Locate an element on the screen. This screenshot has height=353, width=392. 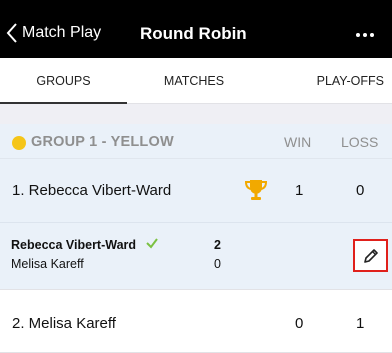
more-icon is located at coordinates (365, 35).